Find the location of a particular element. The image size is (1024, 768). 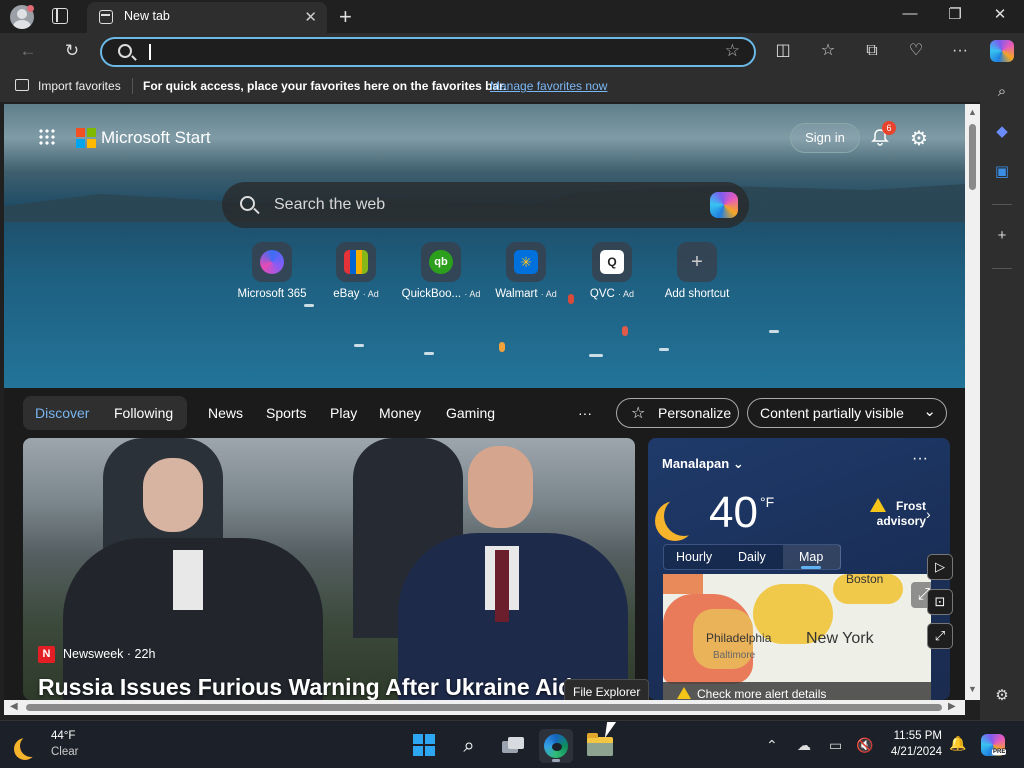

sign-in-button: Sign in is located at coordinates (825, 138).